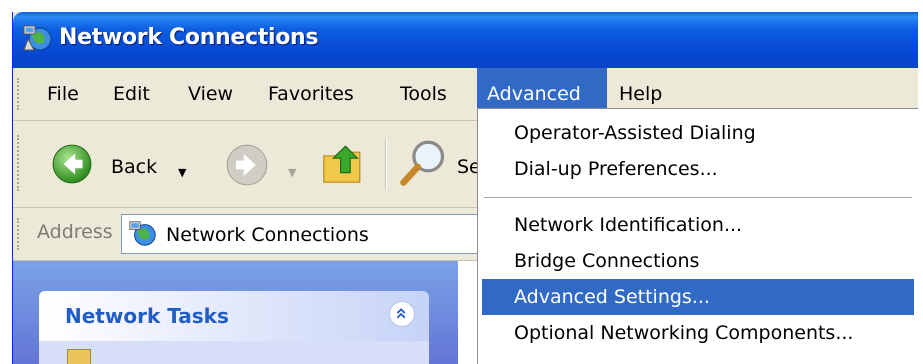  I want to click on menu-bar-grip, so click(19, 94).